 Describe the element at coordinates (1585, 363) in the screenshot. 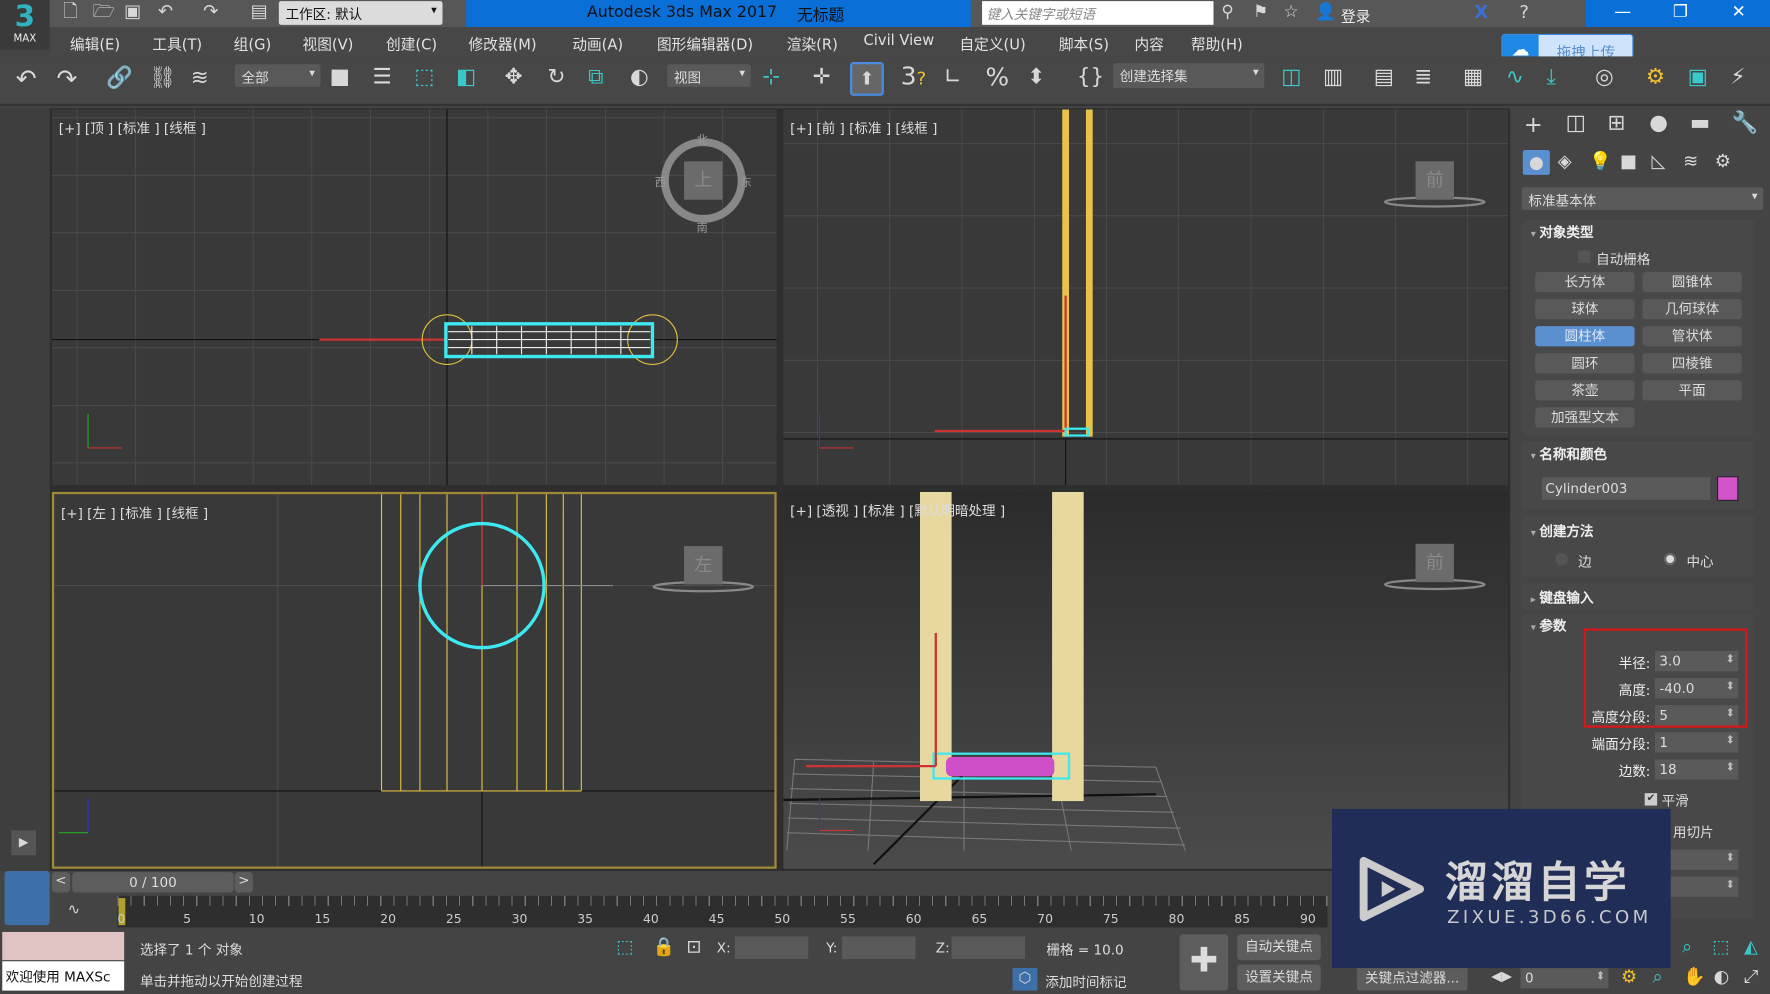

I see `torus-button: 圆环` at that location.